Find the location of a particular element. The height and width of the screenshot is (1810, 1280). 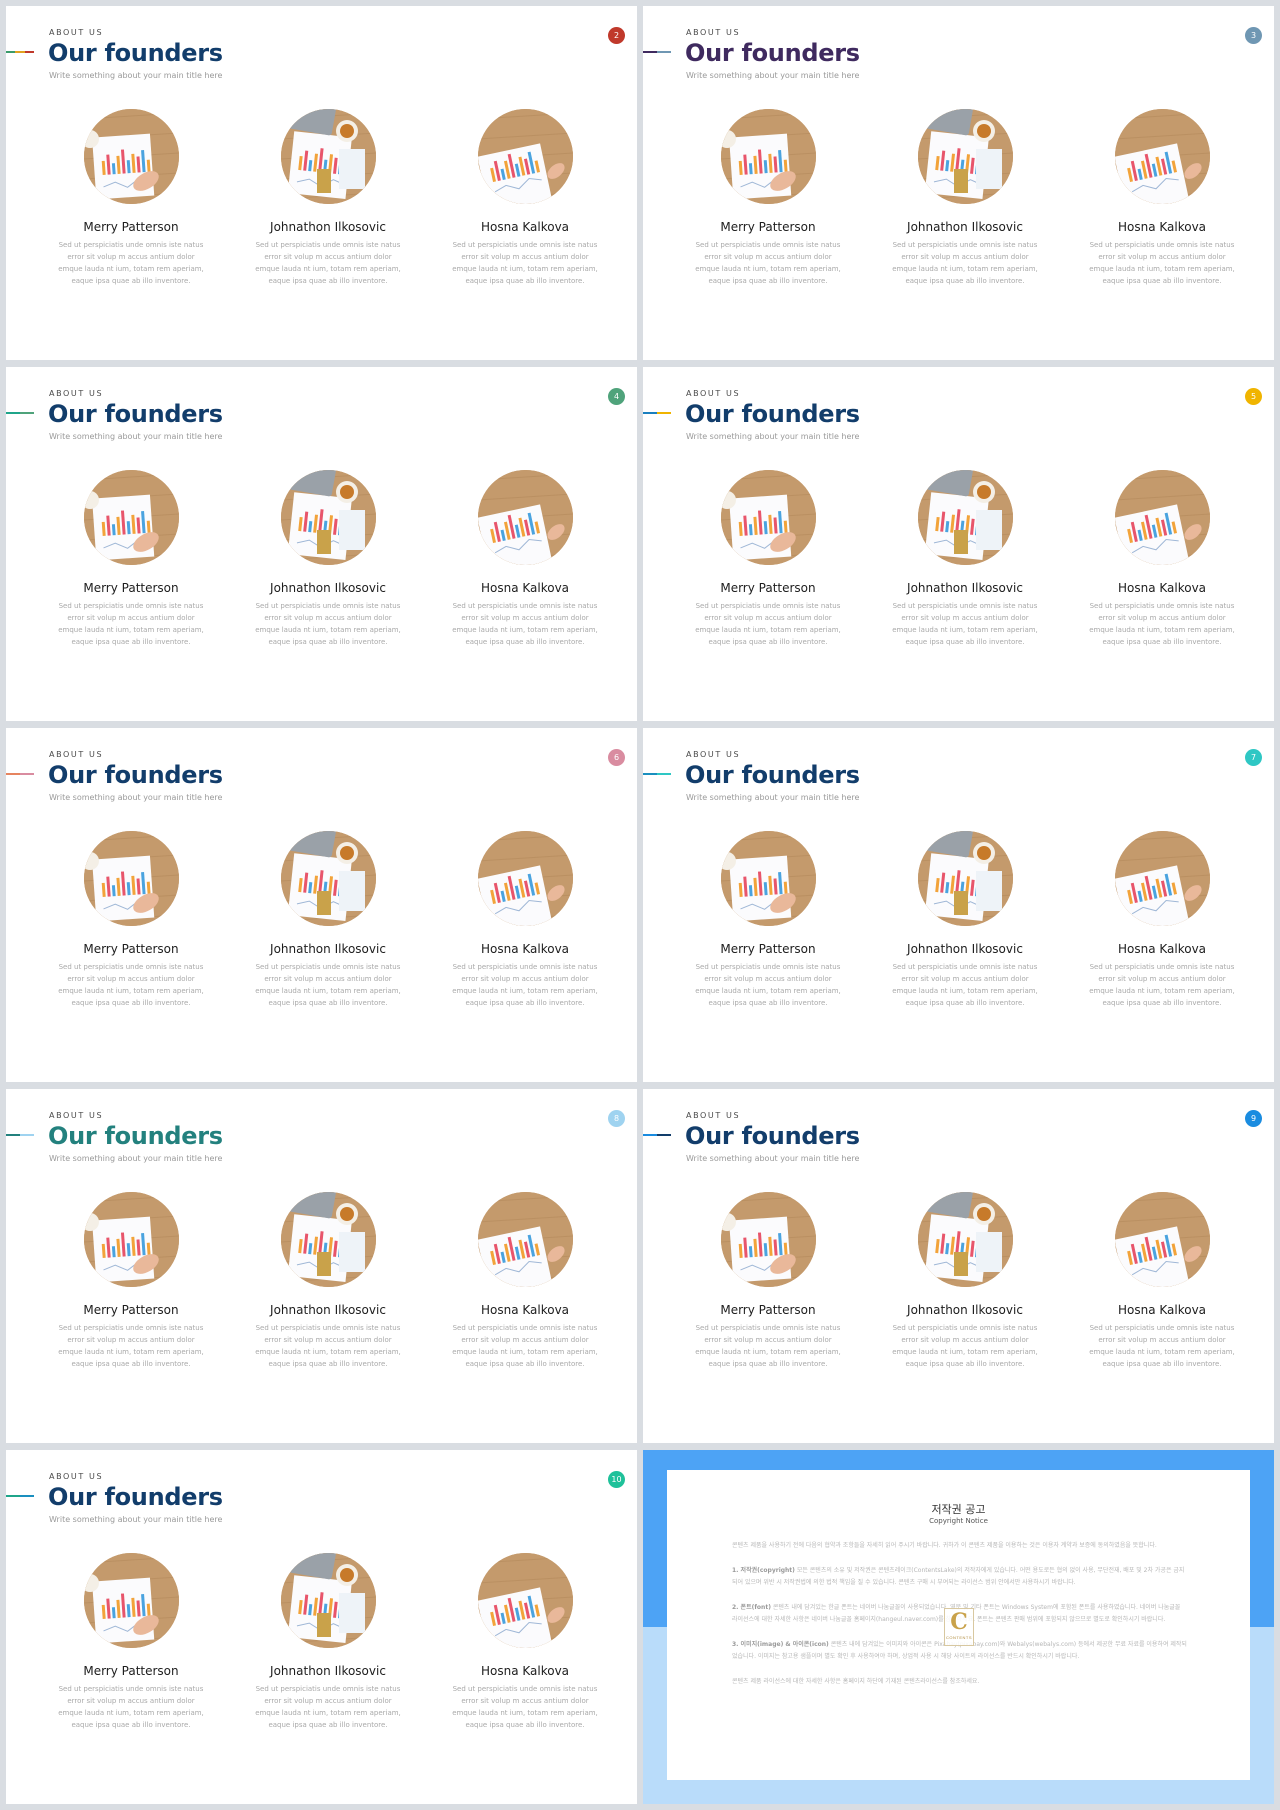

copyright-section-label: 1. 저작권(copyright) is located at coordinates (763, 1570).